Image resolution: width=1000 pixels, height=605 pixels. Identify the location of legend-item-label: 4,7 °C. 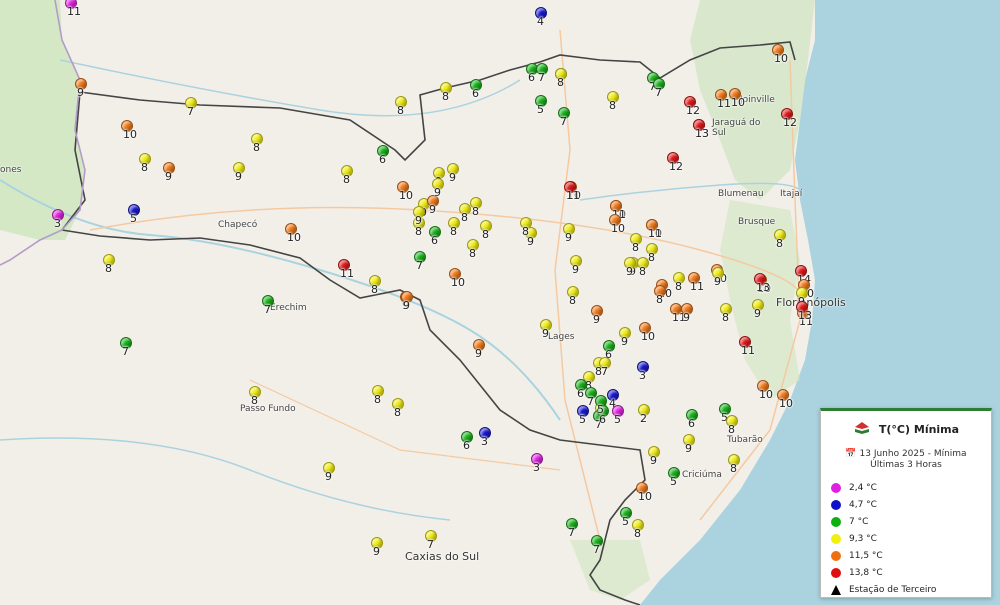
(863, 504).